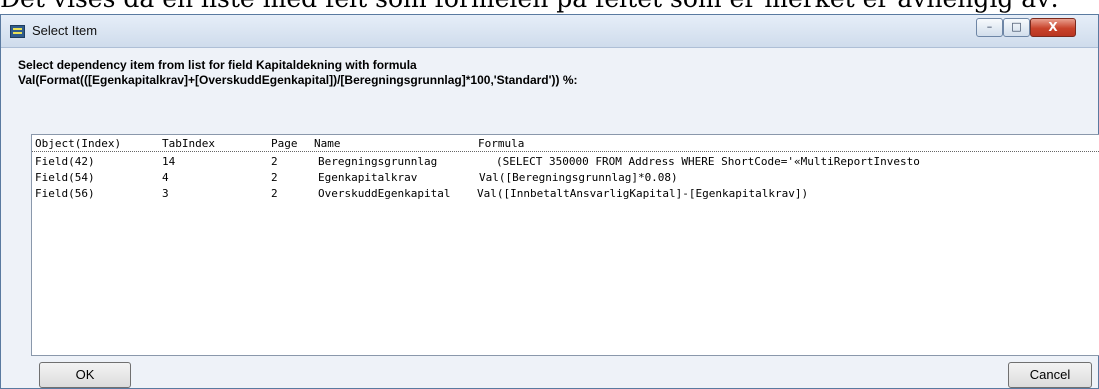 The height and width of the screenshot is (389, 1099). Describe the element at coordinates (368, 177) in the screenshot. I see `field-name: Egenkapitalkrav` at that location.